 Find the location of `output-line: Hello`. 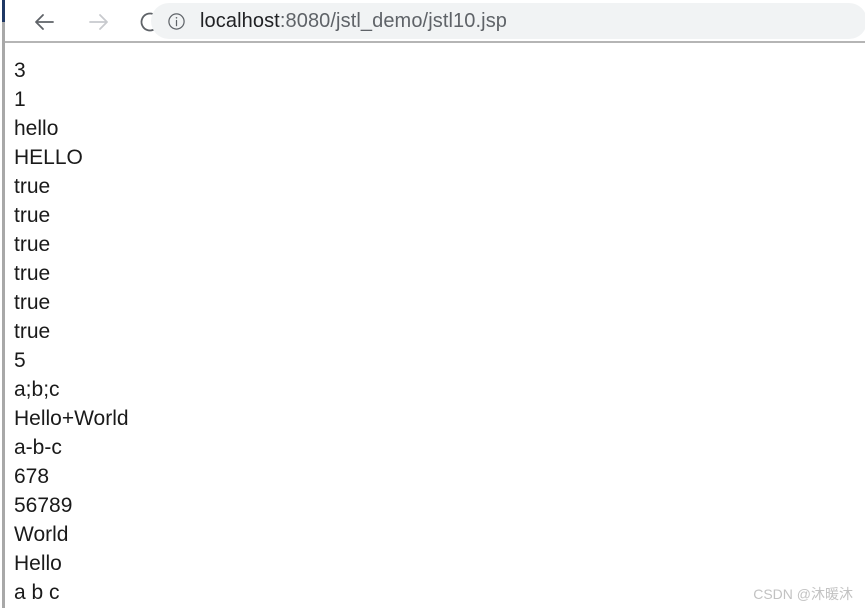

output-line: Hello is located at coordinates (38, 563).